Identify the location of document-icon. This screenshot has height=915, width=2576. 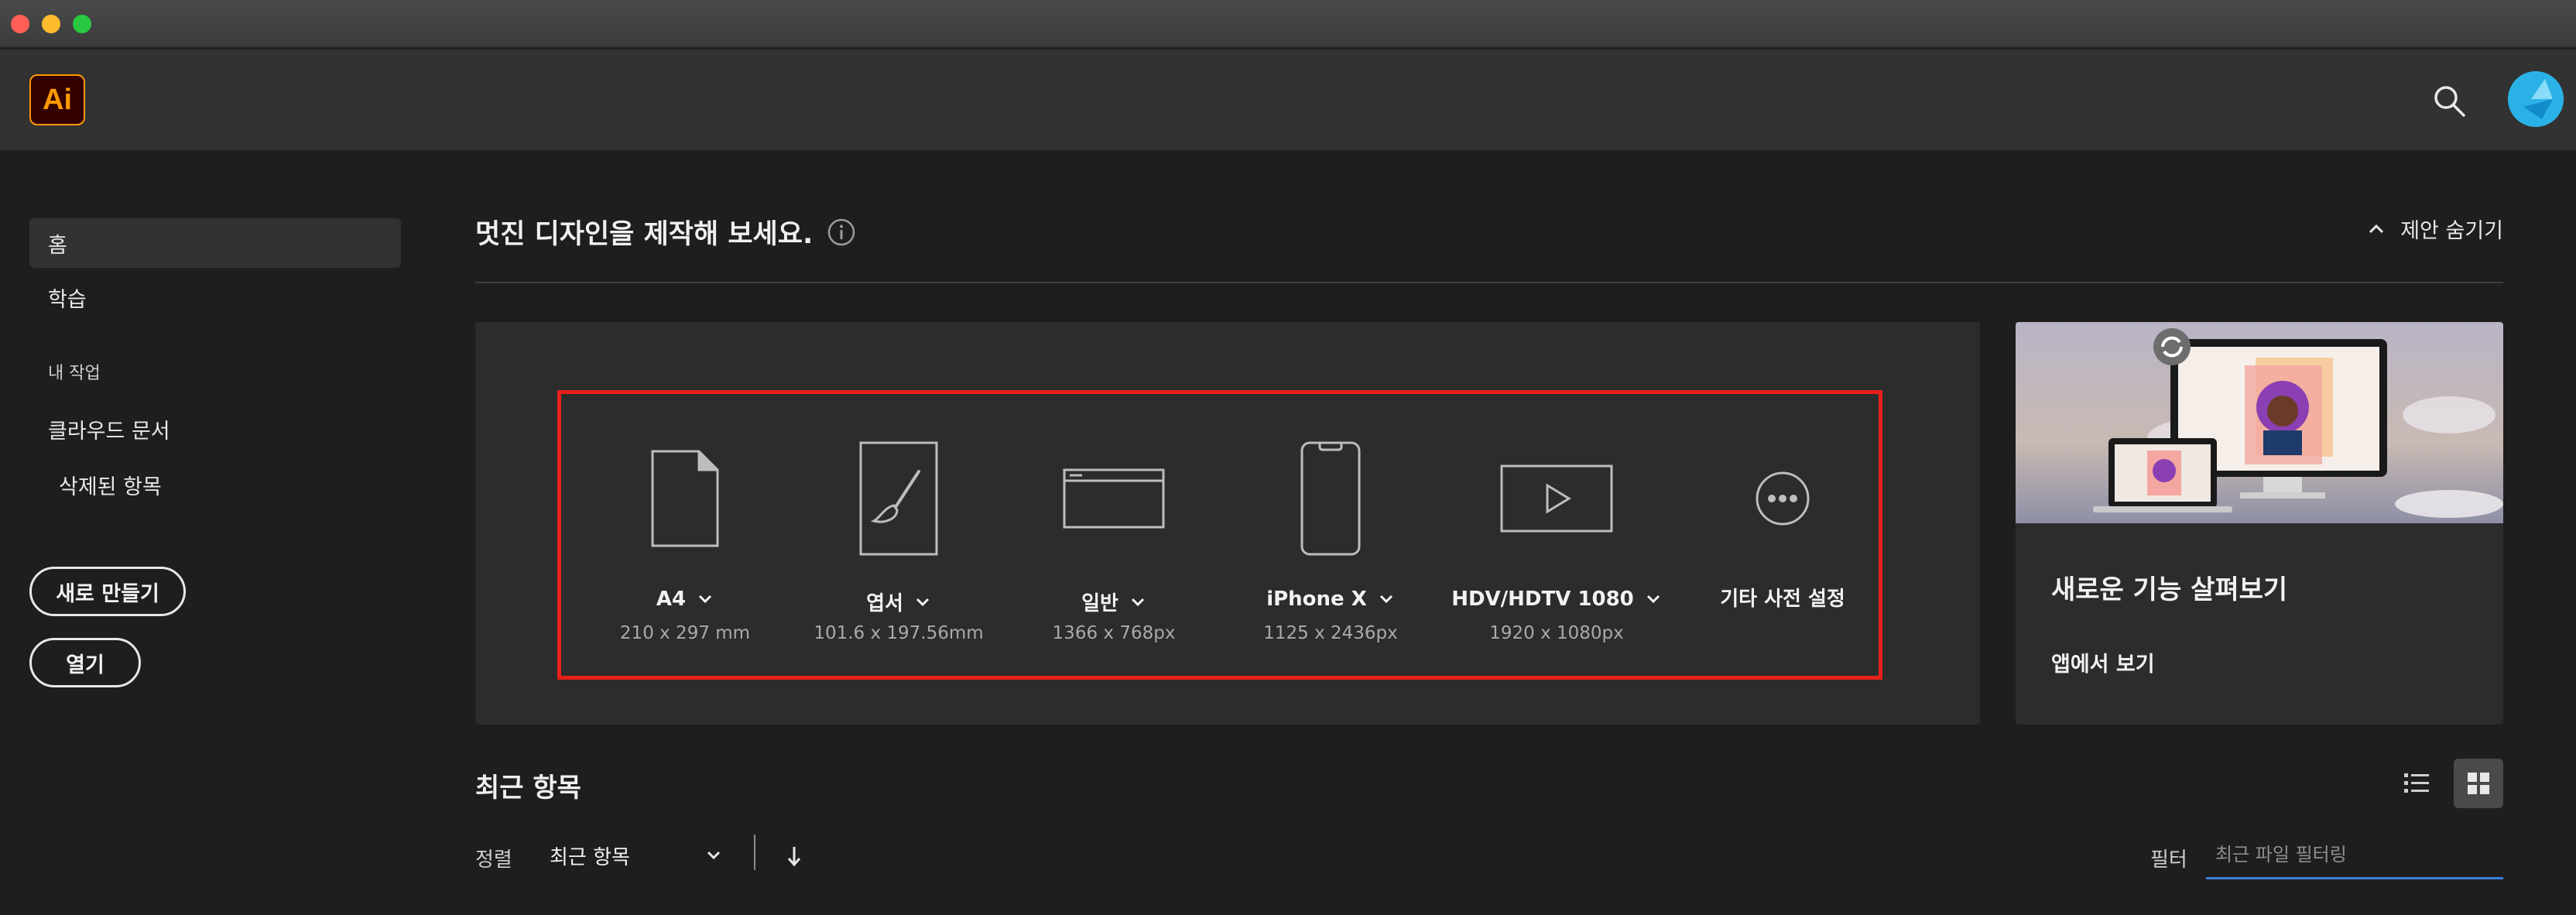
(685, 498).